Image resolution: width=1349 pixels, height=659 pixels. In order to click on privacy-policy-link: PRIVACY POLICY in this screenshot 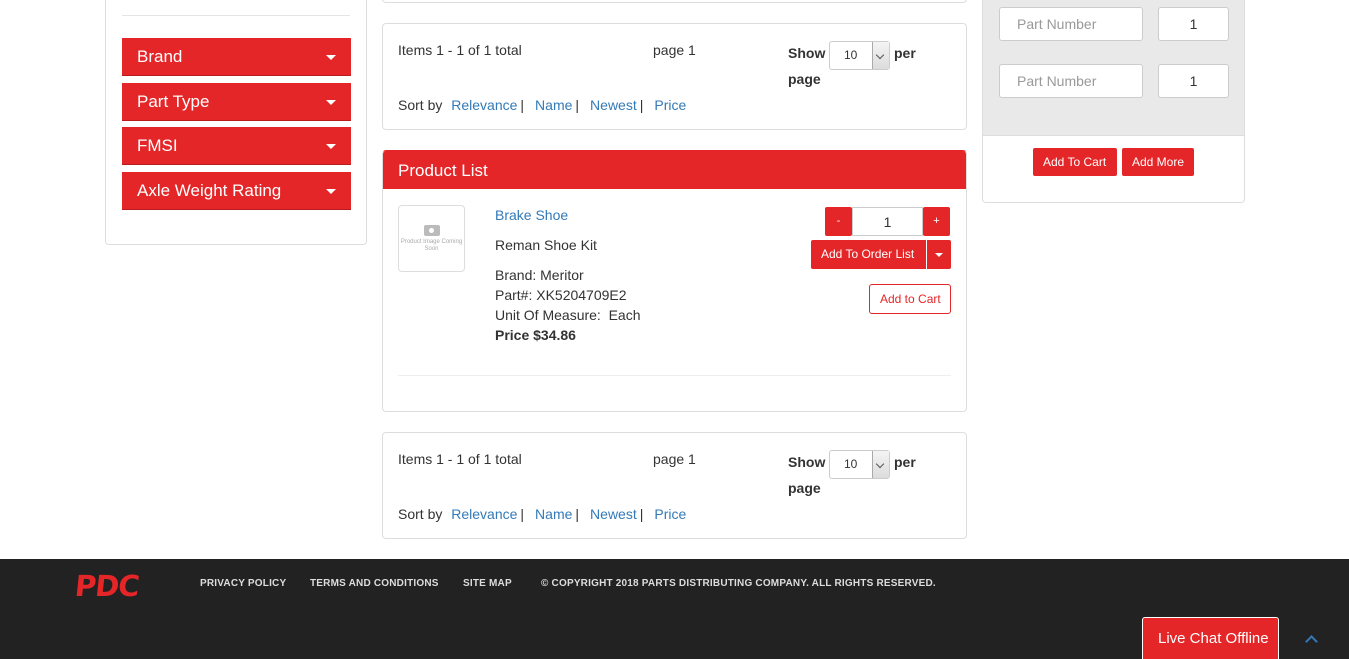, I will do `click(243, 583)`.